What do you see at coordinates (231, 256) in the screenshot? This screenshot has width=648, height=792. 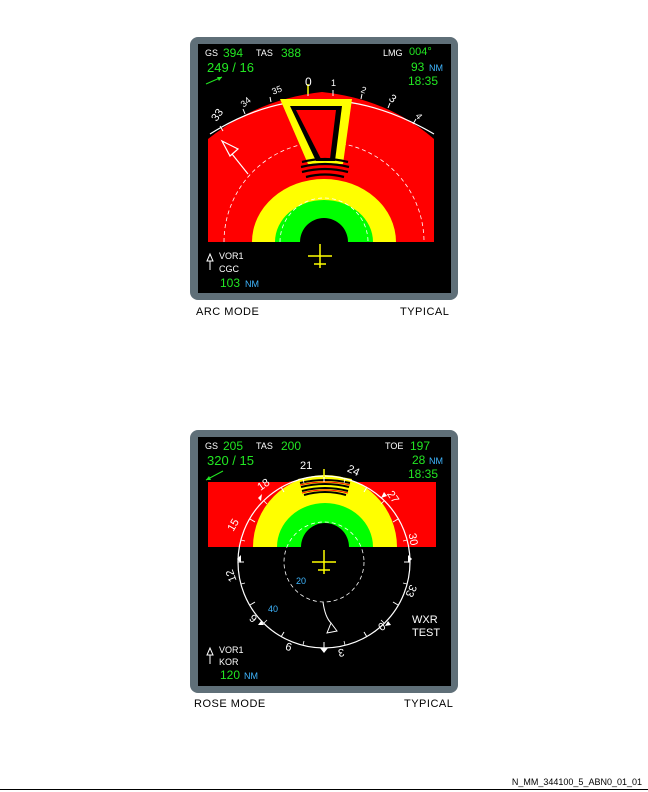 I see `arc-vor1-label: VOR1` at bounding box center [231, 256].